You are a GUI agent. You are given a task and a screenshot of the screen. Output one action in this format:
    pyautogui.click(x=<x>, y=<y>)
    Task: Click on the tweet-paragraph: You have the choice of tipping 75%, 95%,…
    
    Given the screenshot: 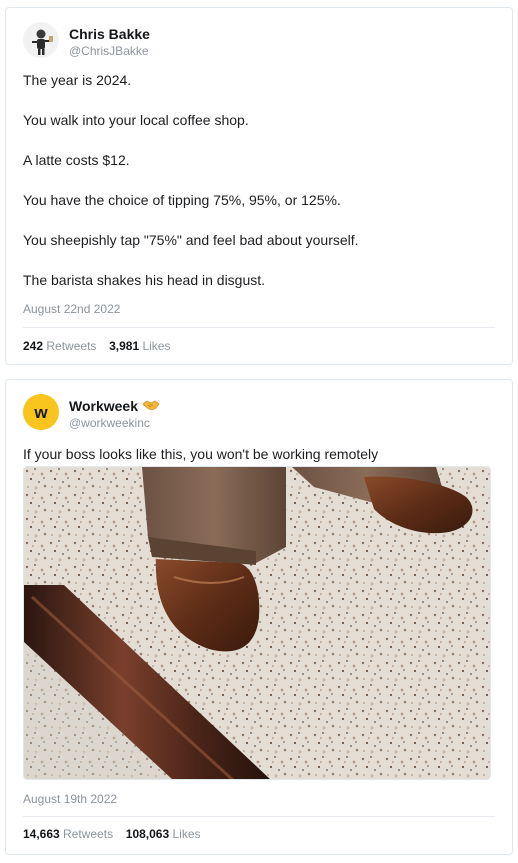 What is the action you would take?
    pyautogui.click(x=182, y=200)
    